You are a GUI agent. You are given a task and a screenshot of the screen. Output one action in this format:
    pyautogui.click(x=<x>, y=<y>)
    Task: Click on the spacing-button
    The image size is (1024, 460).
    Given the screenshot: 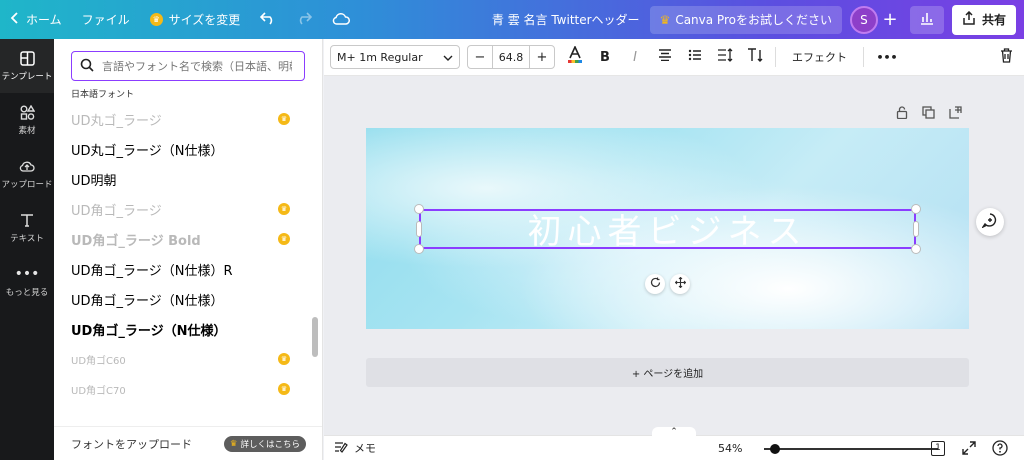 What is the action you would take?
    pyautogui.click(x=725, y=57)
    